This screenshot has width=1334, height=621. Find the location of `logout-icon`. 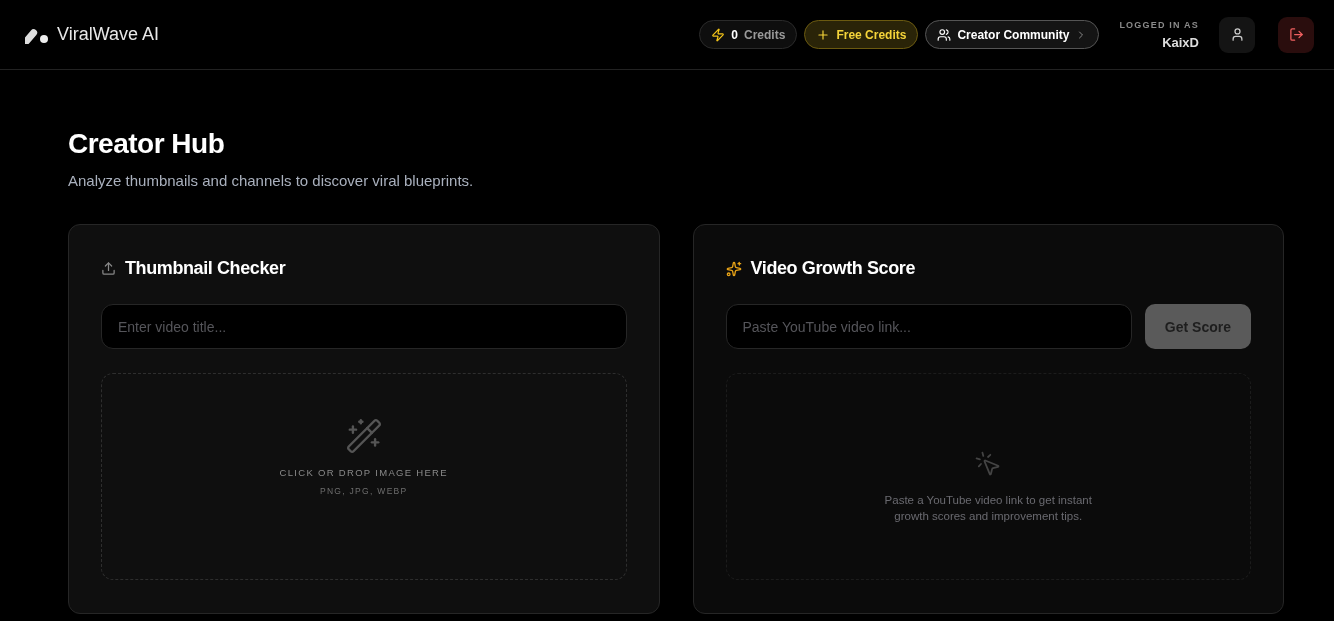

logout-icon is located at coordinates (1296, 34).